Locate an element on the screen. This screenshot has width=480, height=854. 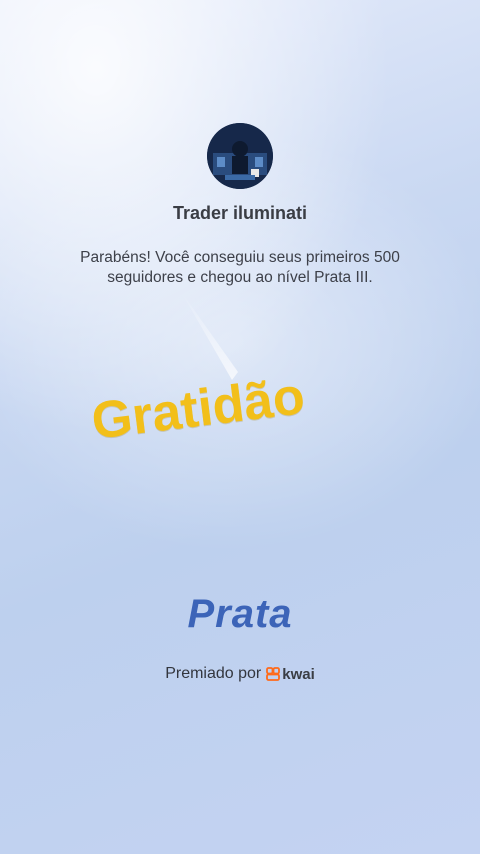
username: Trader iluminati is located at coordinates (240, 213).